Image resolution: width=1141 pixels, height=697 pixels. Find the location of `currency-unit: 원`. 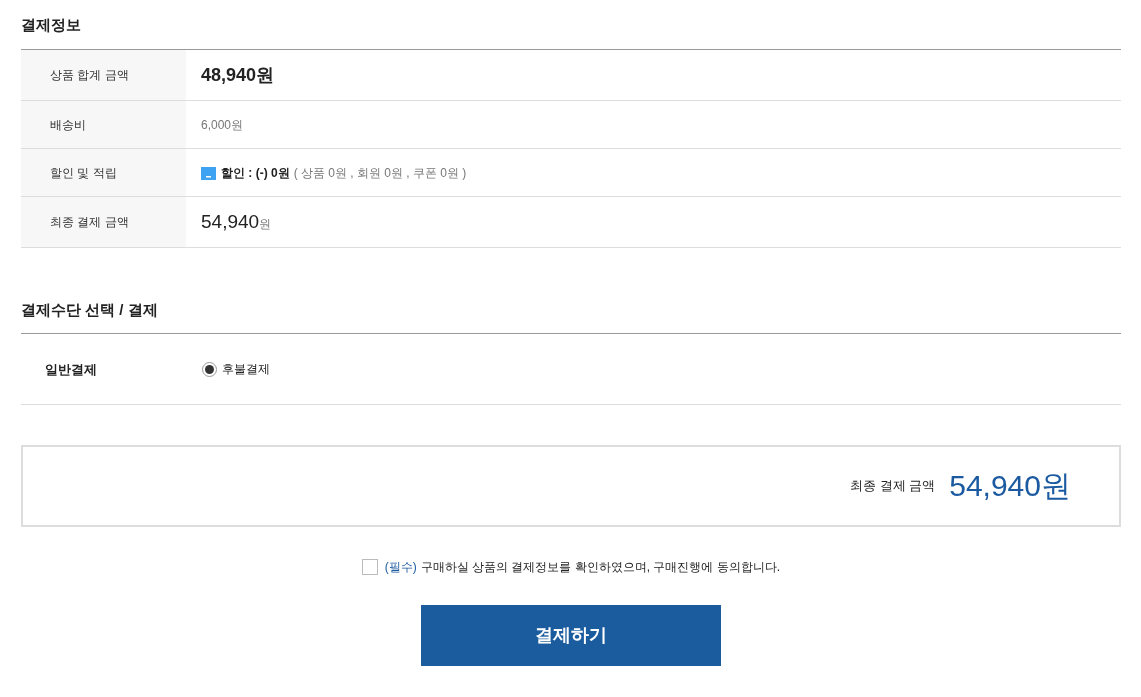

currency-unit: 원 is located at coordinates (265, 224).